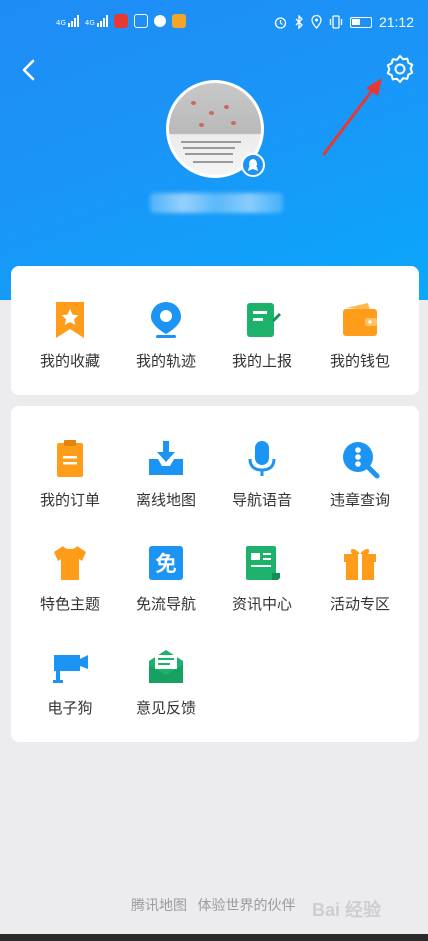 This screenshot has width=428, height=941. I want to click on settings-button, so click(400, 69).